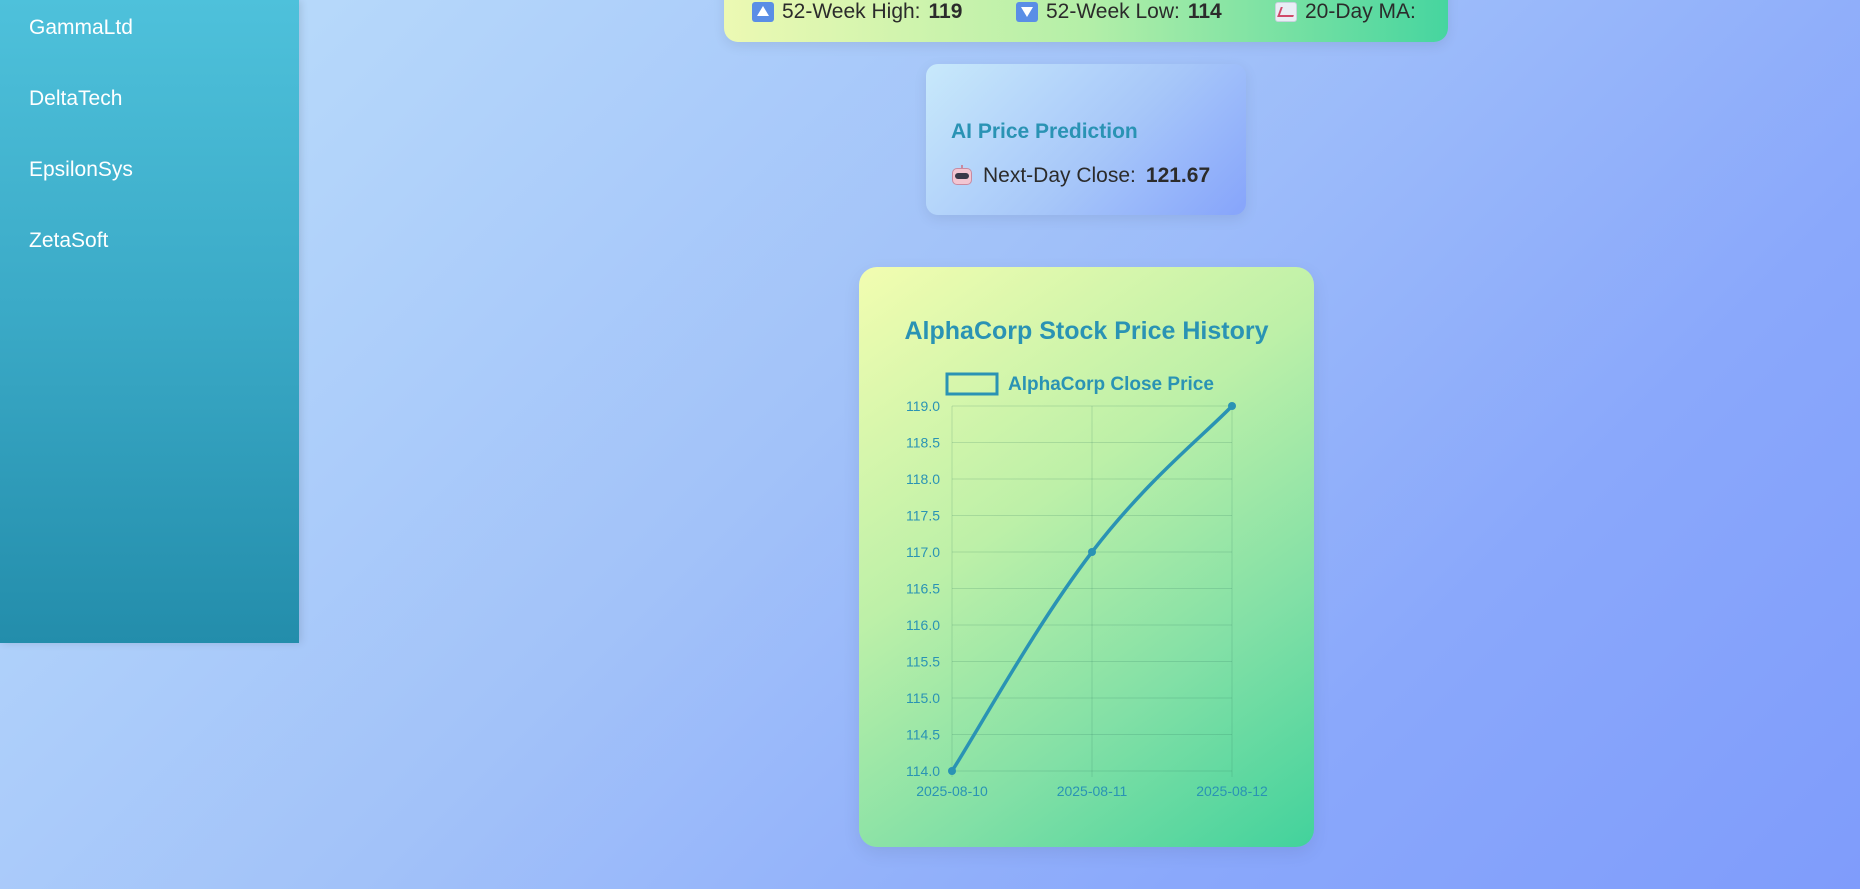 The width and height of the screenshot is (1860, 889). Describe the element at coordinates (923, 552) in the screenshot. I see `y-tick-label: 117.0` at that location.